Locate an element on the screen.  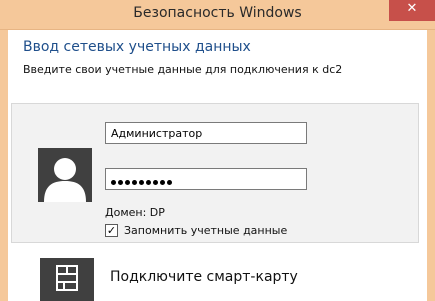
dialog-heading: Ввод сетевых учетных данных is located at coordinates (137, 47).